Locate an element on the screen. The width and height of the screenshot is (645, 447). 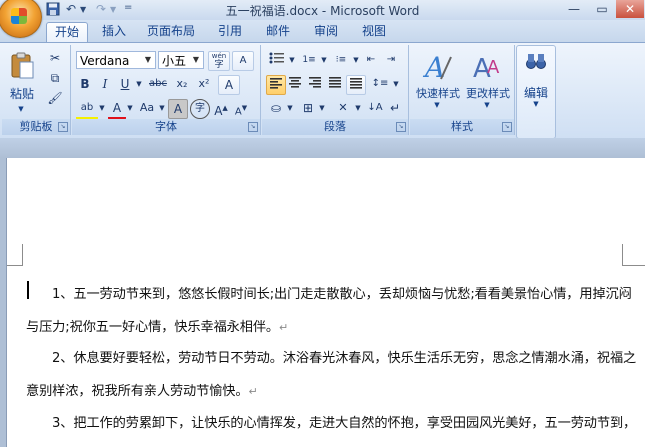
font-name-combo: Verdana ▼ is located at coordinates (116, 60).